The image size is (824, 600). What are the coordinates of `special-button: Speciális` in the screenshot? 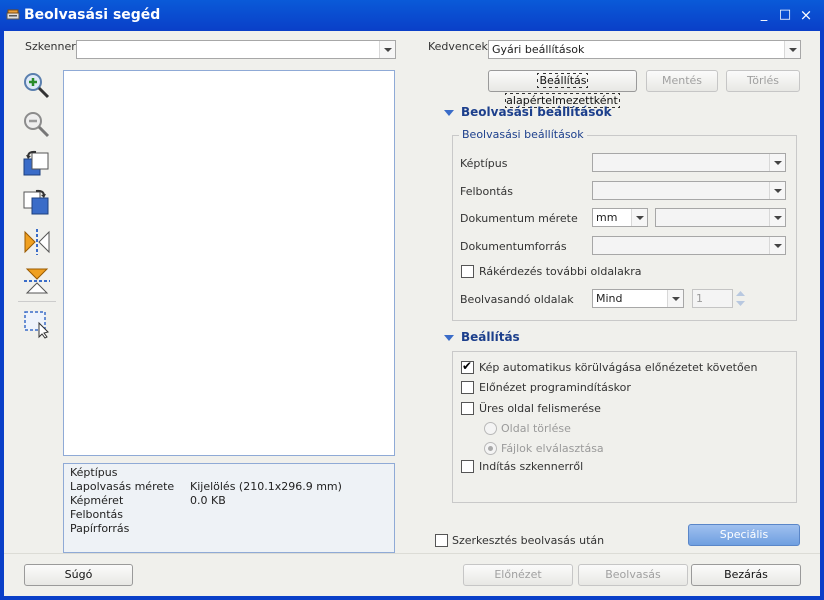 It's located at (744, 535).